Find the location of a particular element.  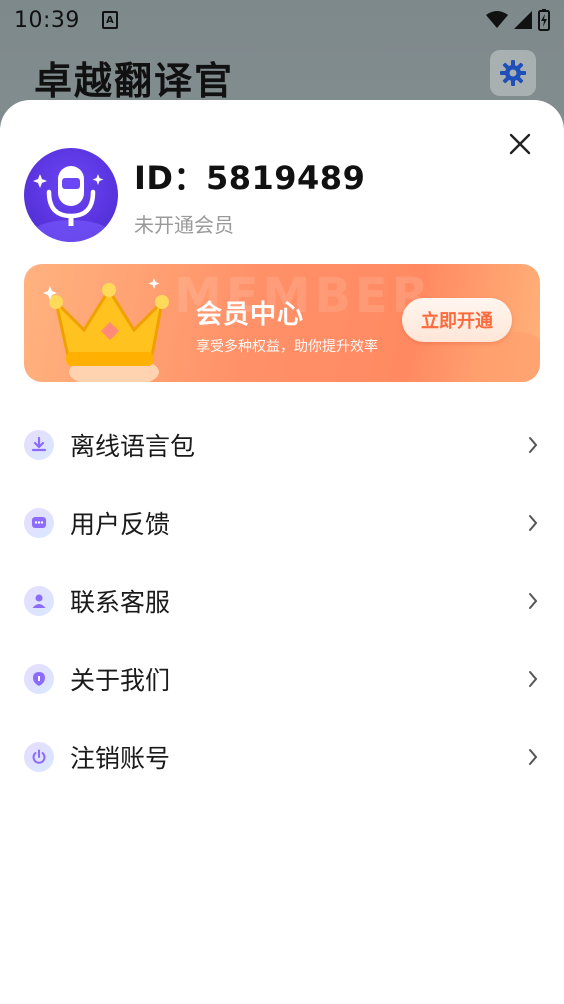

vip-center-banner: MEMBER 会员中心 享受多种权益，助你提升效率 立即开通 is located at coordinates (282, 323).